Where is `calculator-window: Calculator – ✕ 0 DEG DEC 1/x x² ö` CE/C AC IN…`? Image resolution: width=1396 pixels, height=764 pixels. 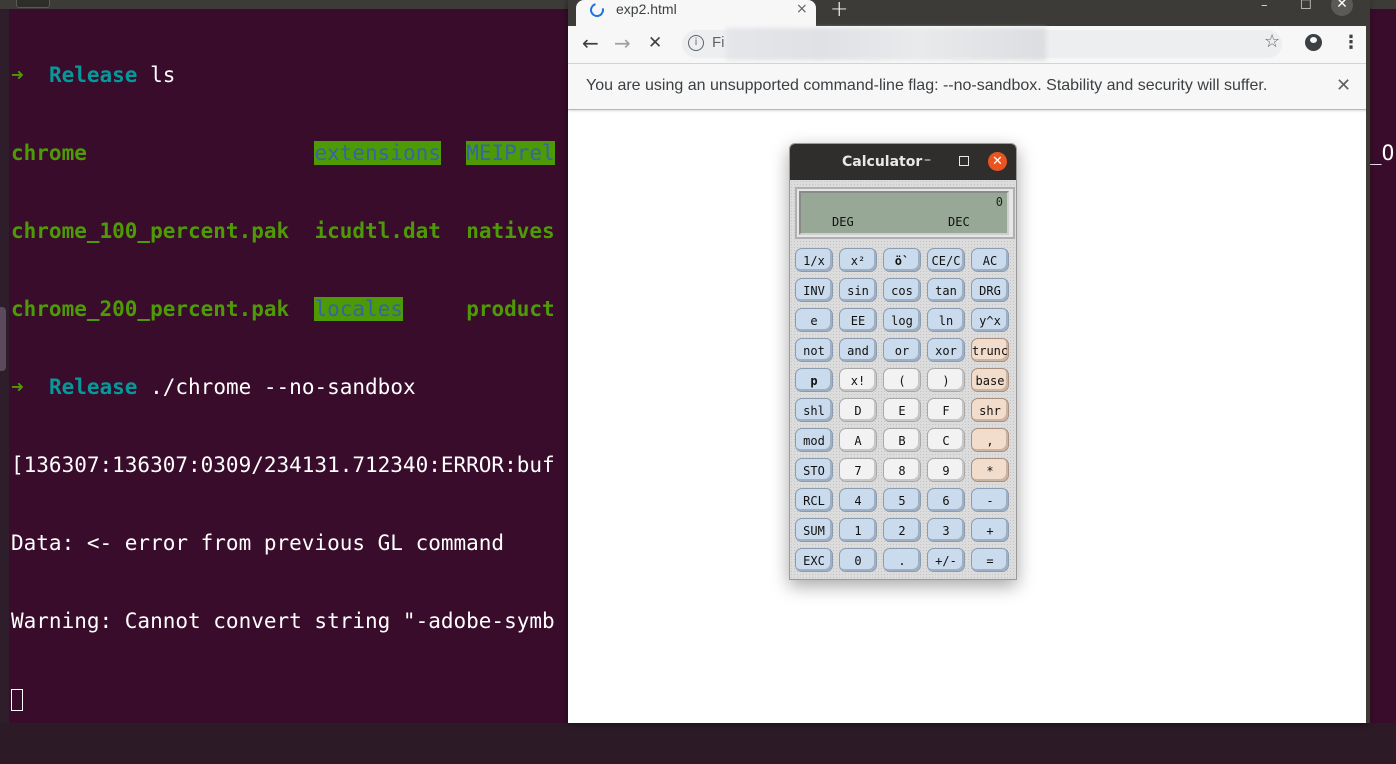 calculator-window: Calculator – ✕ 0 DEG DEC 1/x x² ö` CE/C AC IN… is located at coordinates (903, 361).